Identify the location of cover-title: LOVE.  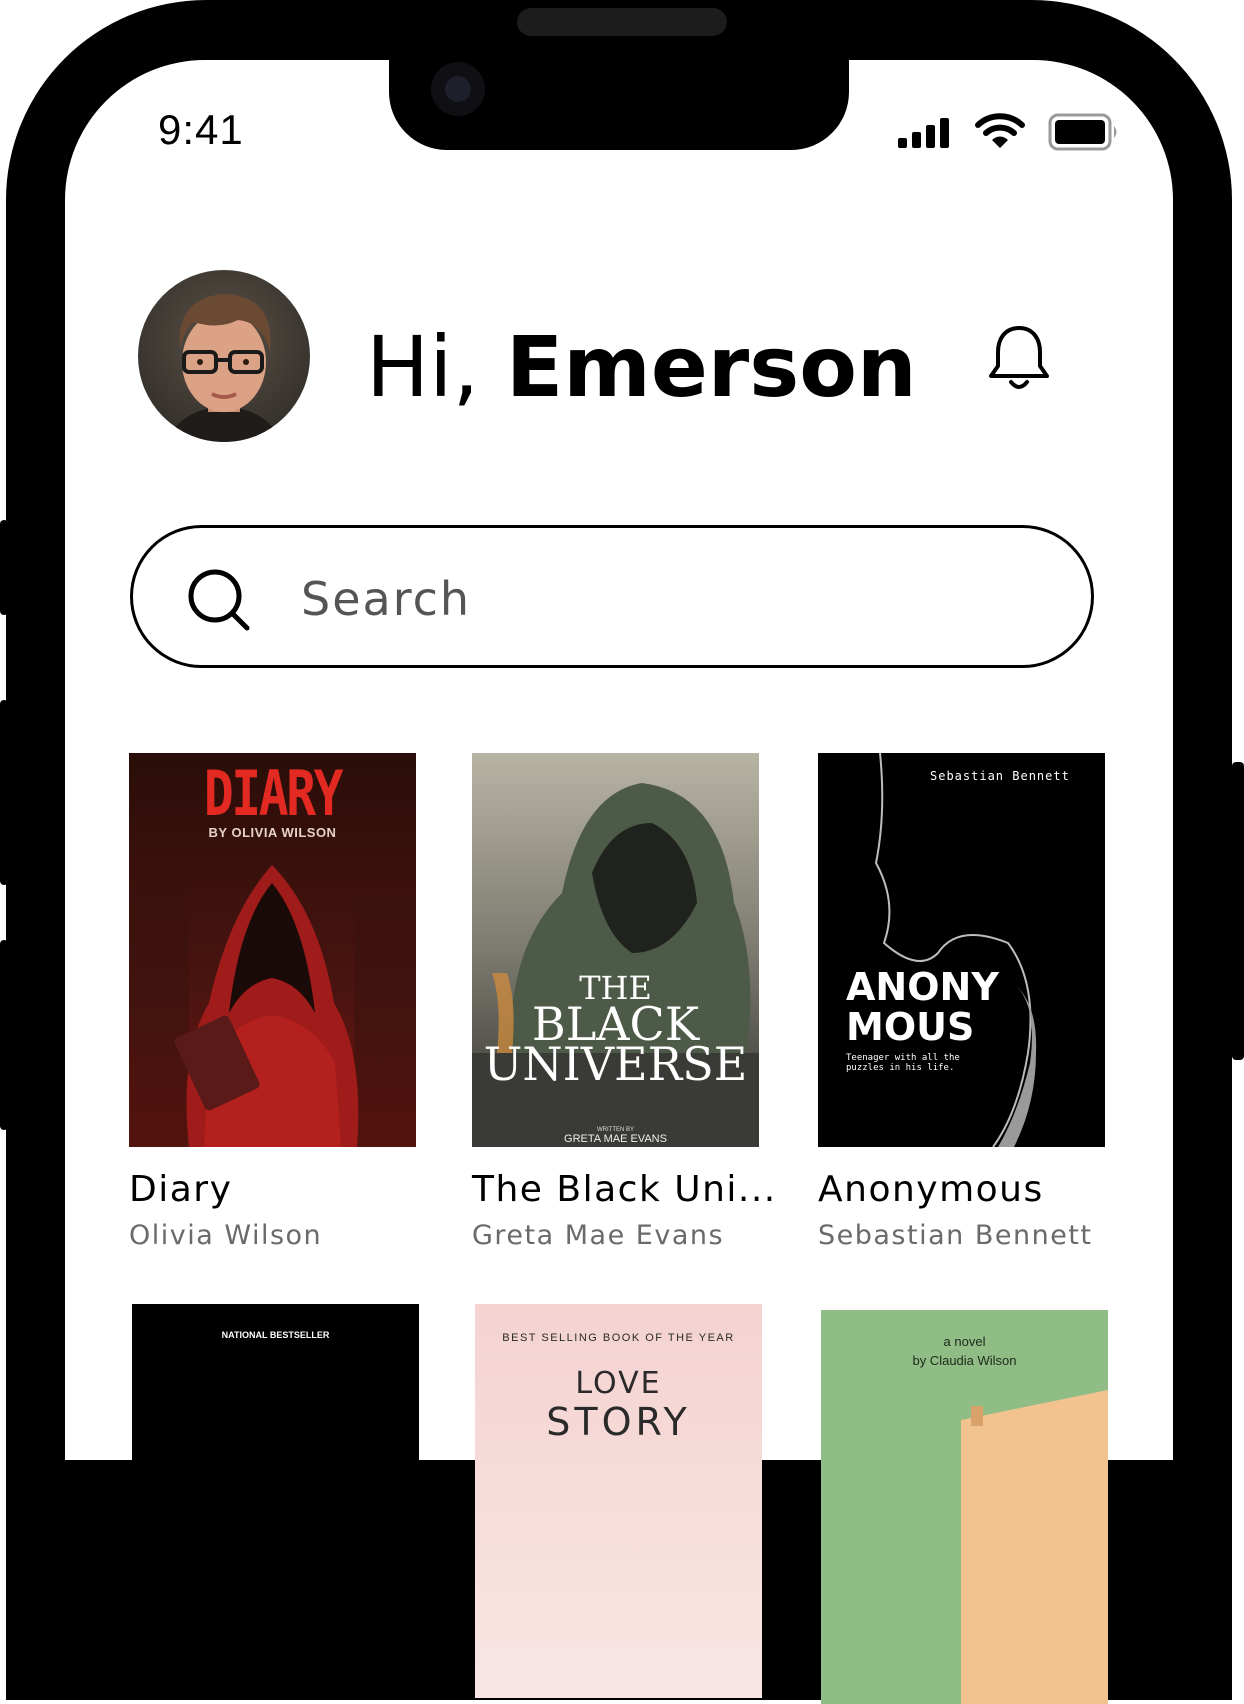
(618, 1383).